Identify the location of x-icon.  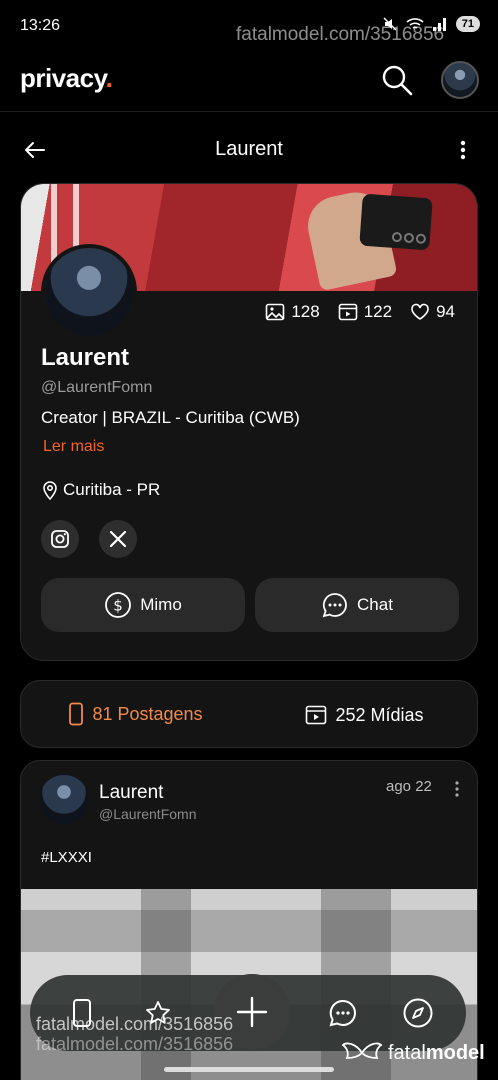
(118, 539).